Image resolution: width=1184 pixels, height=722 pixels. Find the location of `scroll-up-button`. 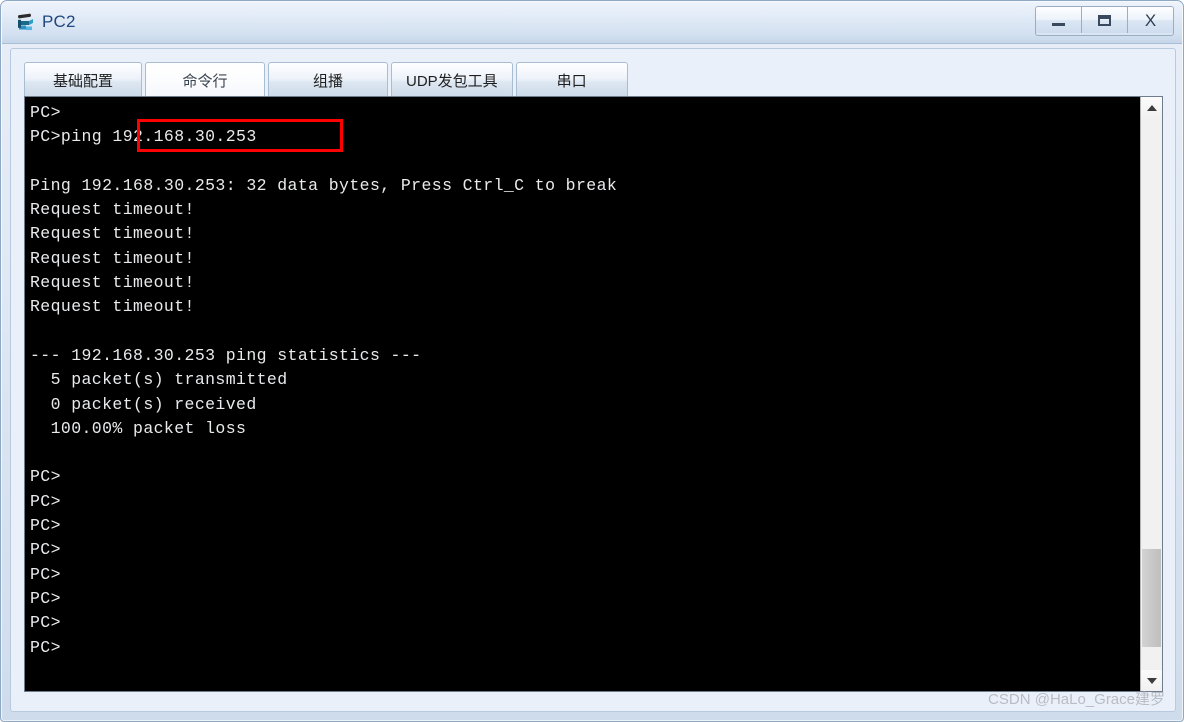

scroll-up-button is located at coordinates (1151, 107).